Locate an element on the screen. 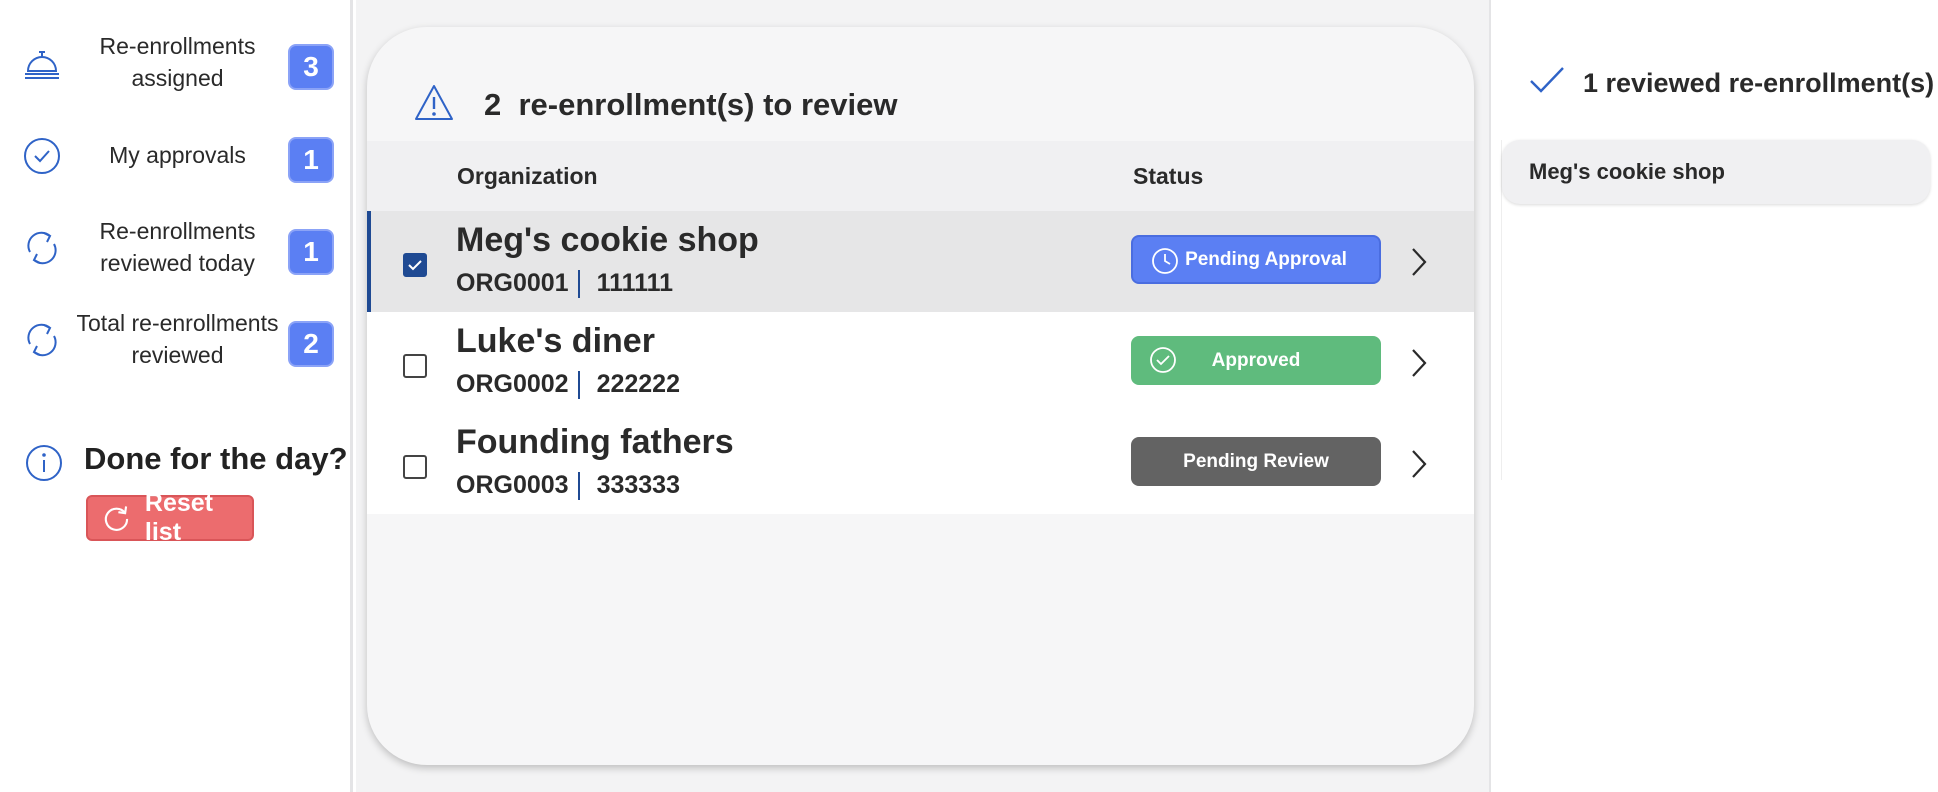  organization-id: ORG0003 is located at coordinates (512, 485).